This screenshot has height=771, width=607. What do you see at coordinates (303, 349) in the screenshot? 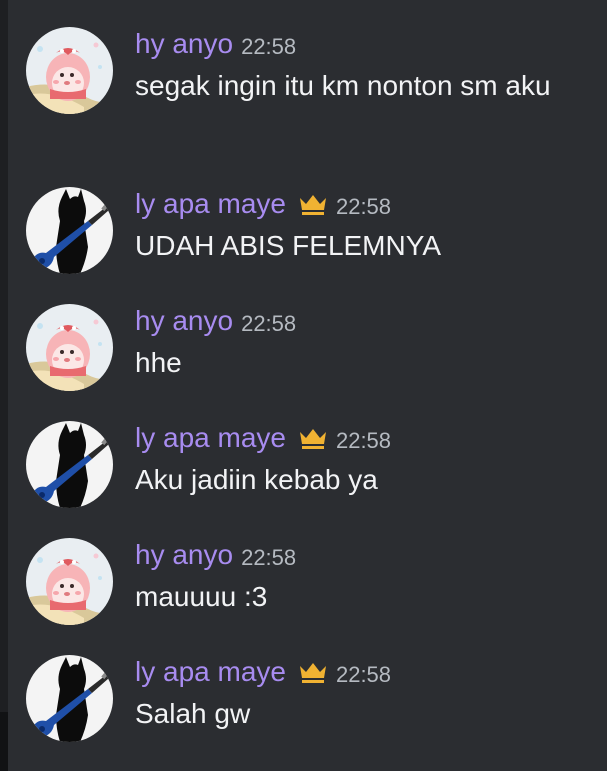
I see `message-item: hy anyo 22:58 hhe` at bounding box center [303, 349].